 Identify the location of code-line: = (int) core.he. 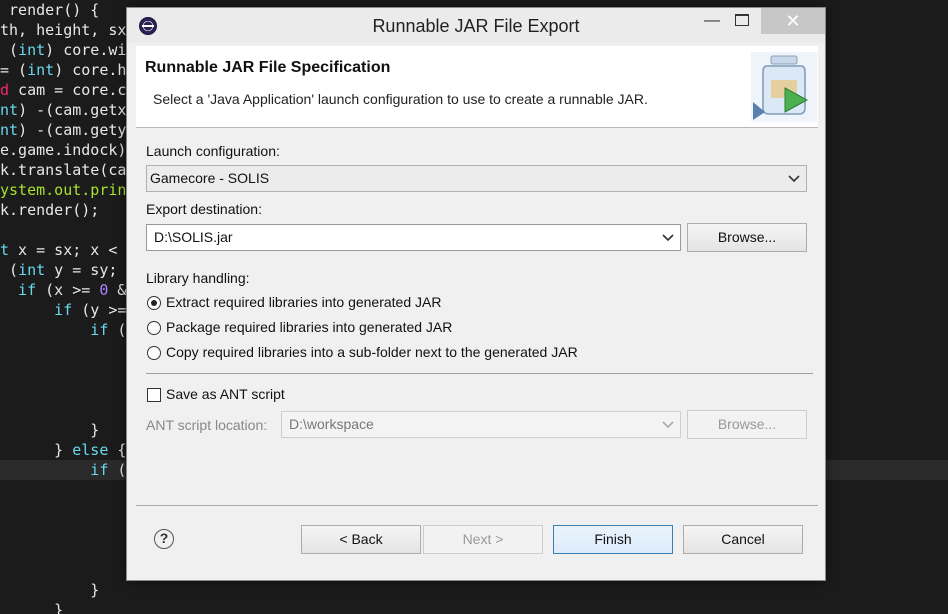
(67, 70).